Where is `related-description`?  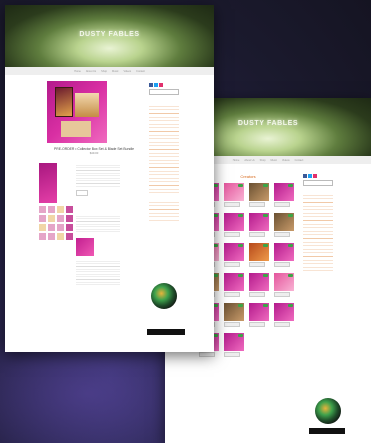 related-description is located at coordinates (98, 272).